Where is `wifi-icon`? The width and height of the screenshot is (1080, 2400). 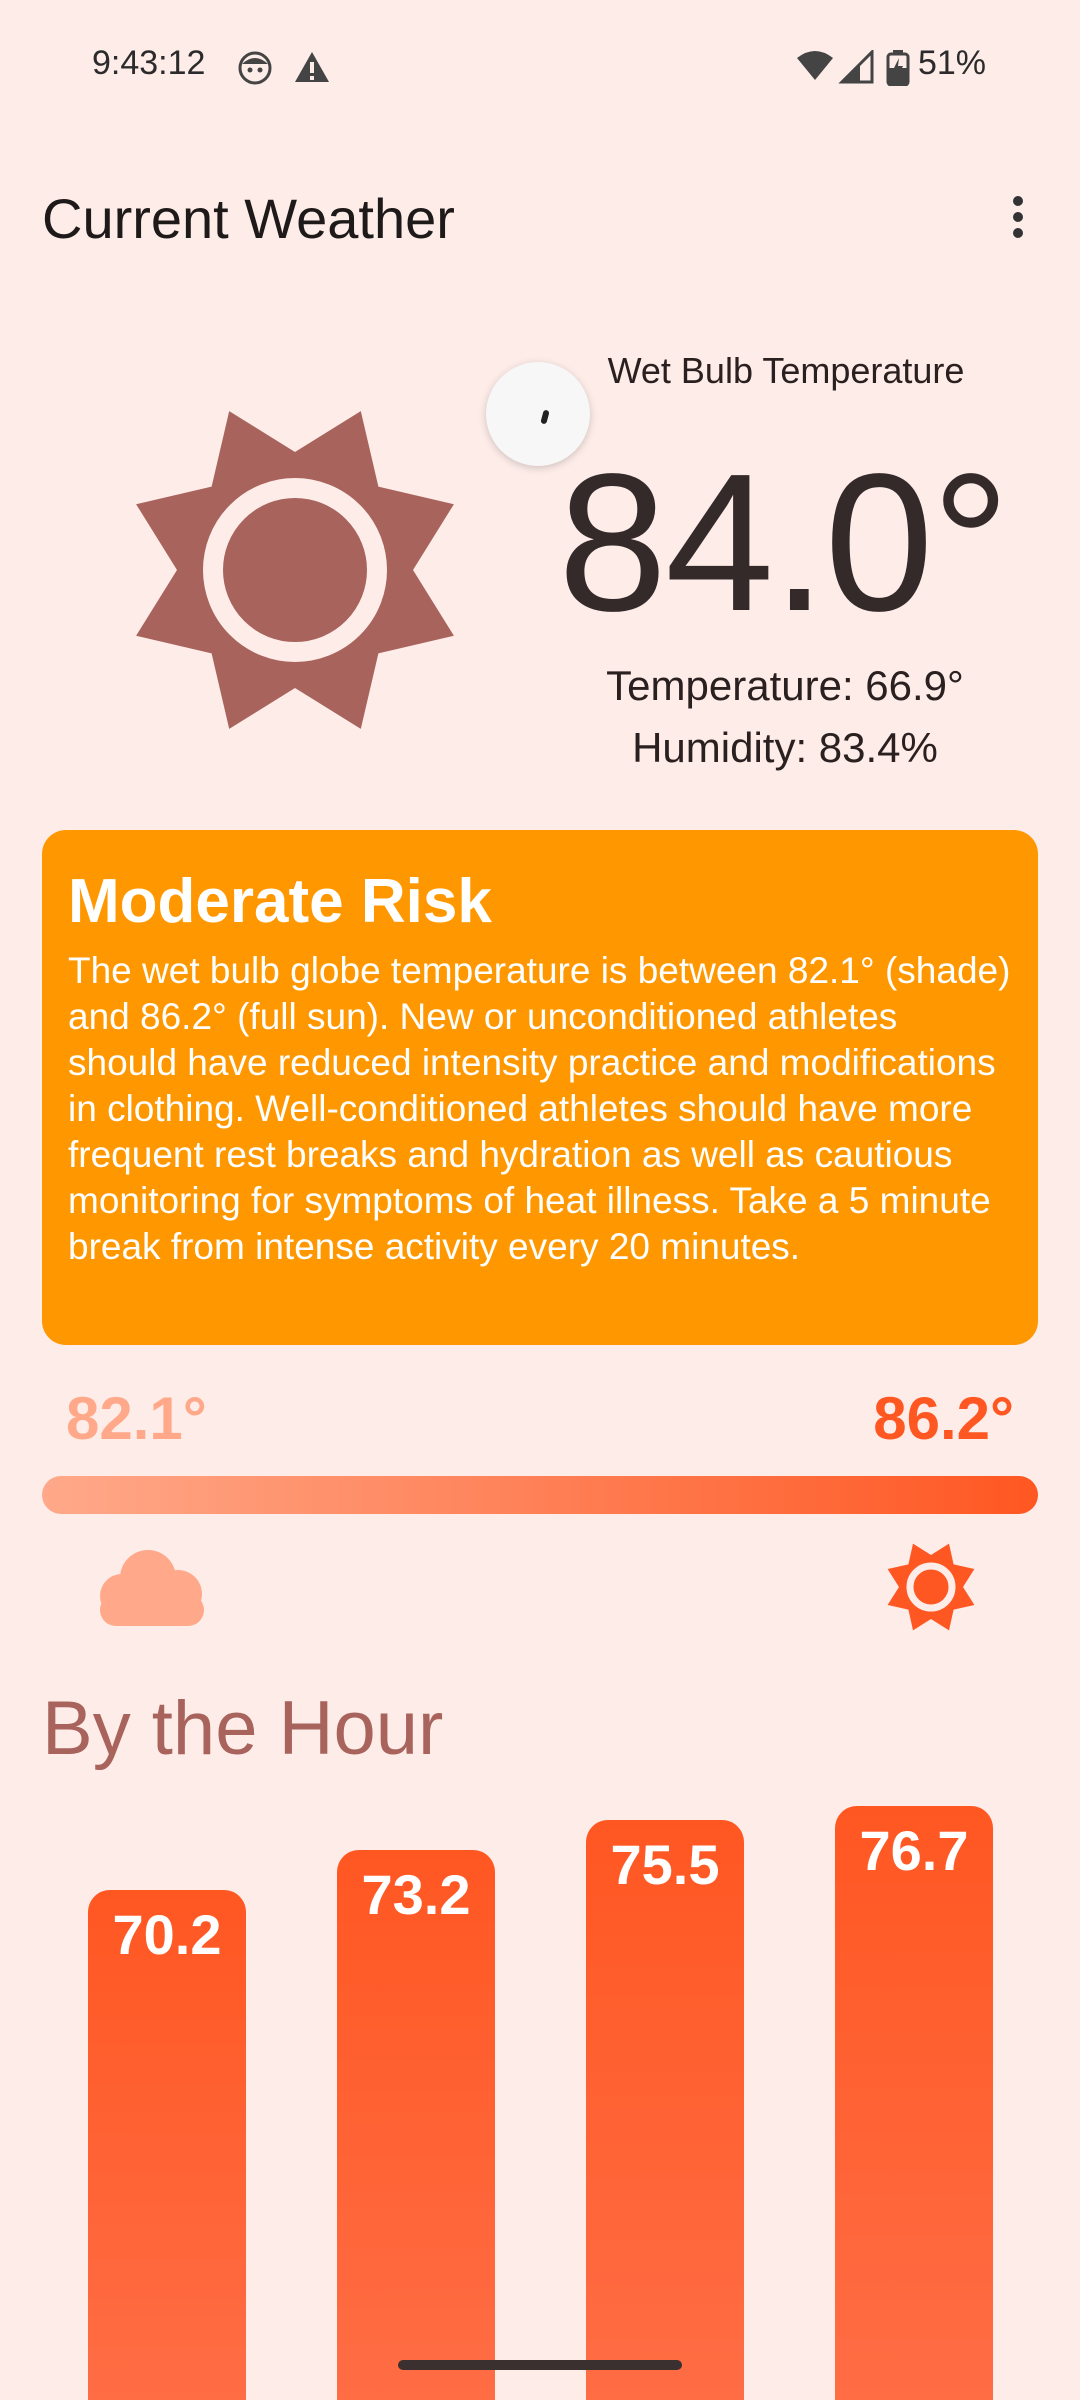
wifi-icon is located at coordinates (815, 65).